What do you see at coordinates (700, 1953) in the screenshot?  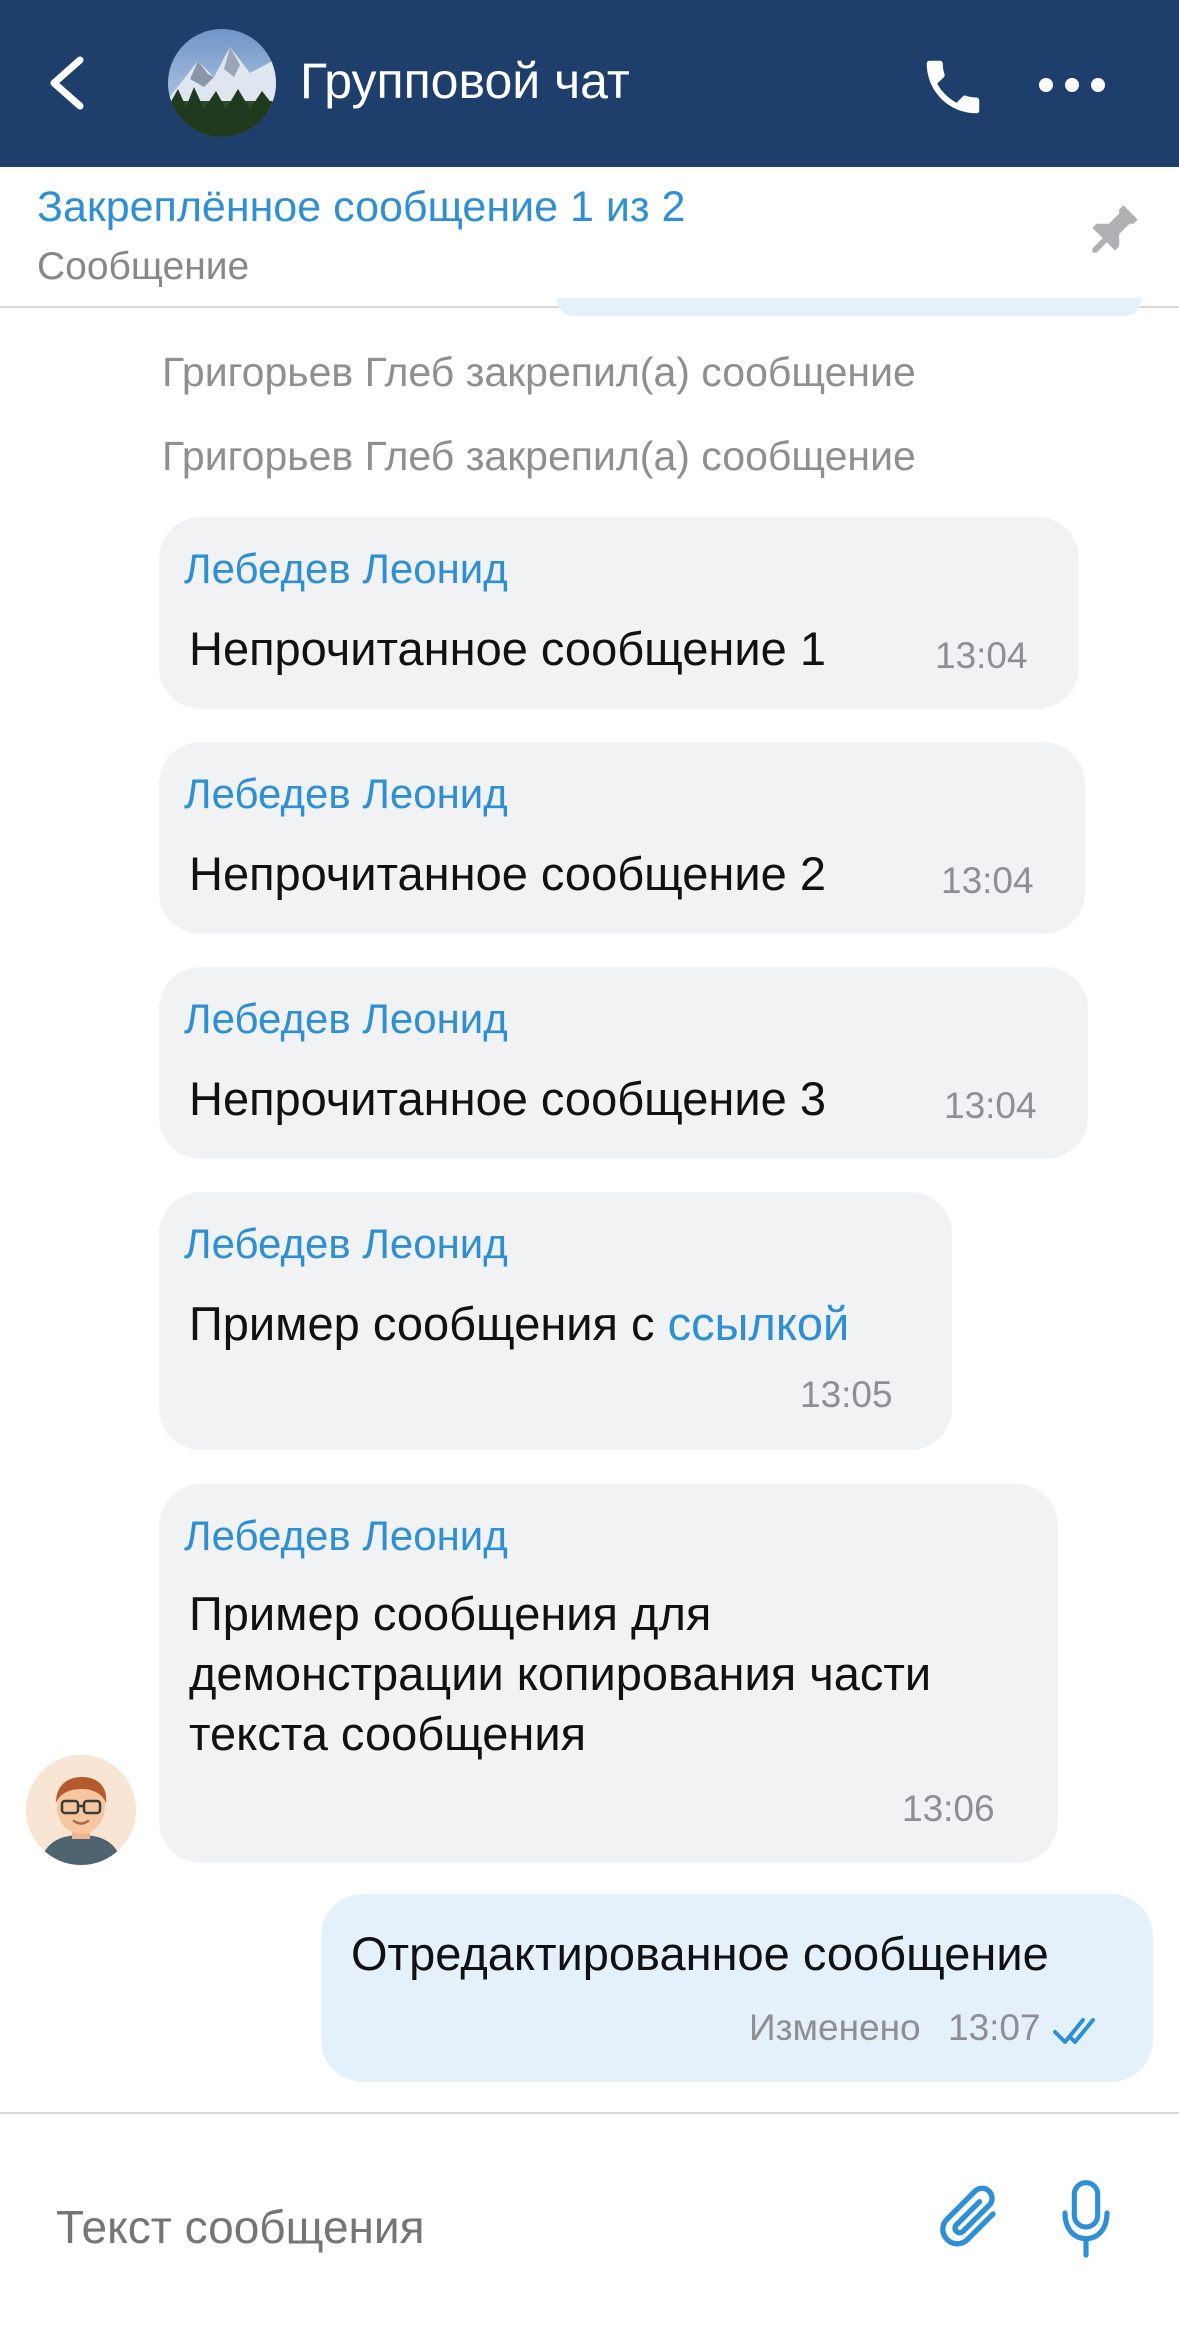 I see `own-message-text: Отредактированное сообщение` at bounding box center [700, 1953].